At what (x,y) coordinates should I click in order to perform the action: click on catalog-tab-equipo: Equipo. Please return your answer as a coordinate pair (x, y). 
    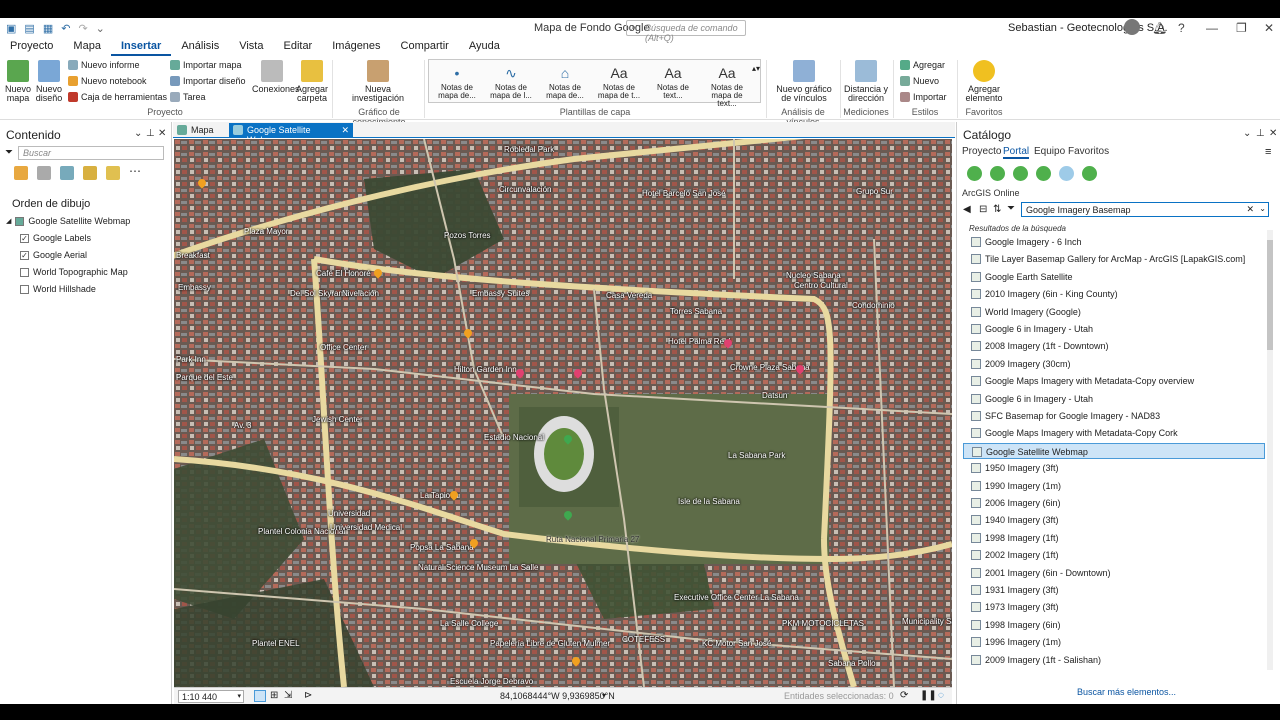
    Looking at the image, I should click on (1049, 151).